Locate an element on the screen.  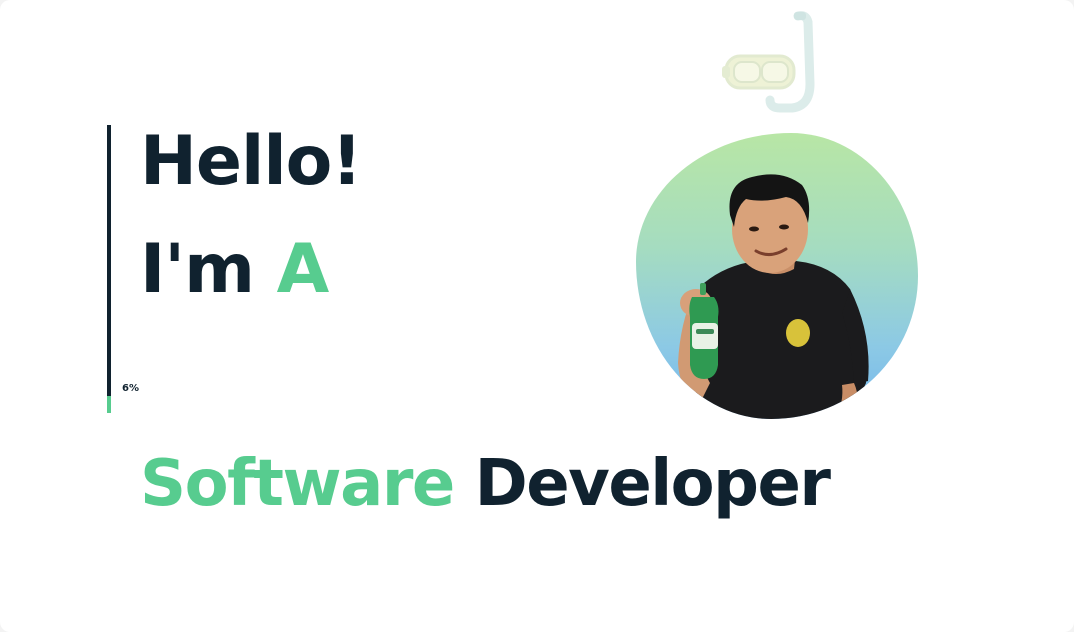
role-heading: Software Developer is located at coordinates (485, 484).